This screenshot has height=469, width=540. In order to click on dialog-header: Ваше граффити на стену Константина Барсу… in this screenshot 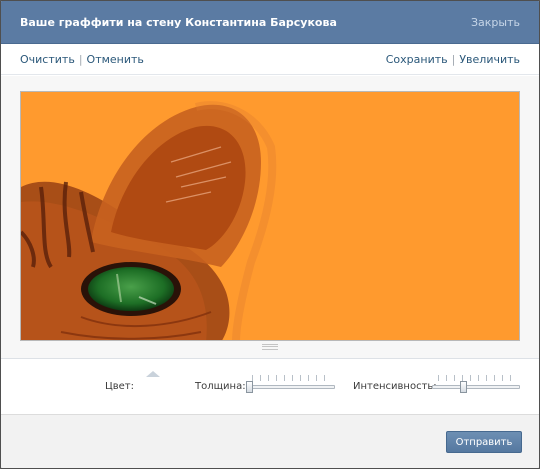, I will do `click(270, 22)`.